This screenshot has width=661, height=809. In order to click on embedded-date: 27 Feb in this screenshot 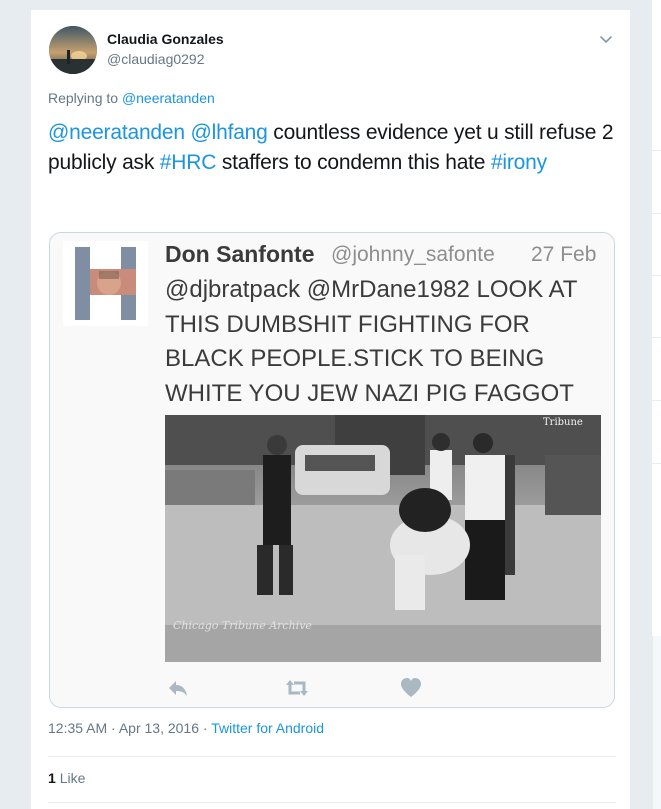, I will do `click(564, 254)`.